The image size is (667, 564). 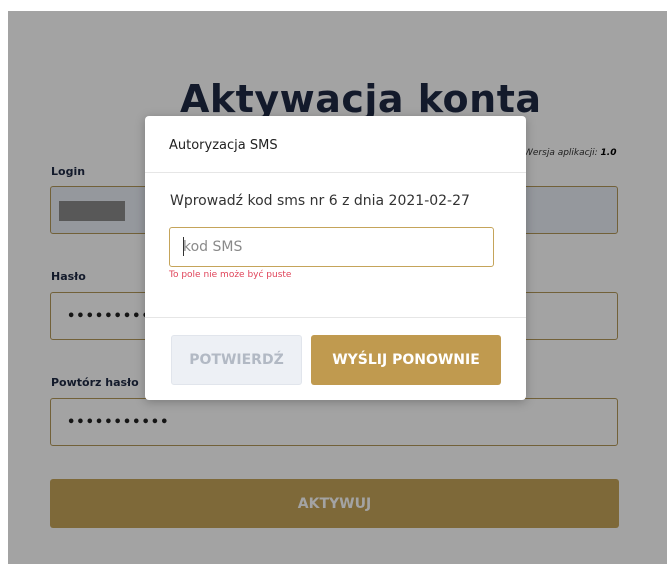 What do you see at coordinates (320, 201) in the screenshot?
I see `dialog-message: Wprowadź kod sms nr 6 z dnia 2021-02-27` at bounding box center [320, 201].